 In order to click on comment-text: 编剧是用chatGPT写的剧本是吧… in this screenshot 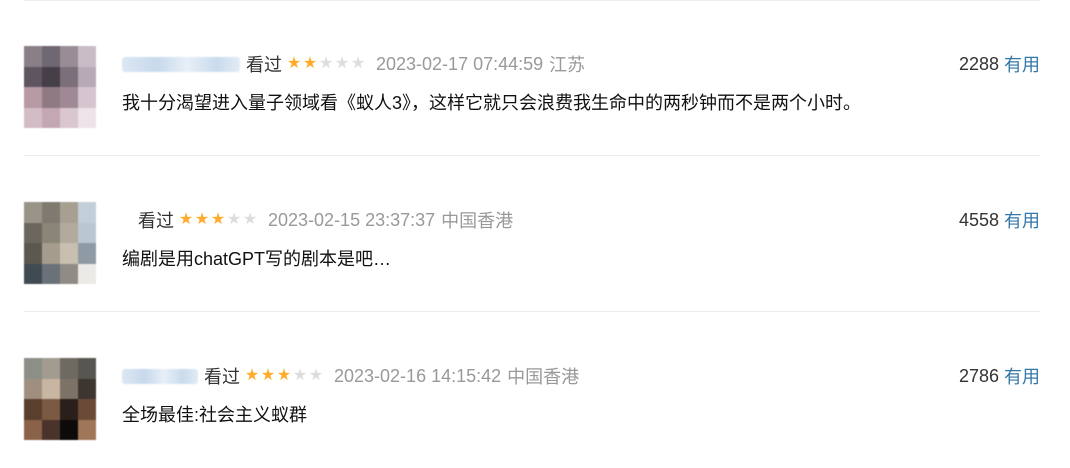, I will do `click(257, 259)`.